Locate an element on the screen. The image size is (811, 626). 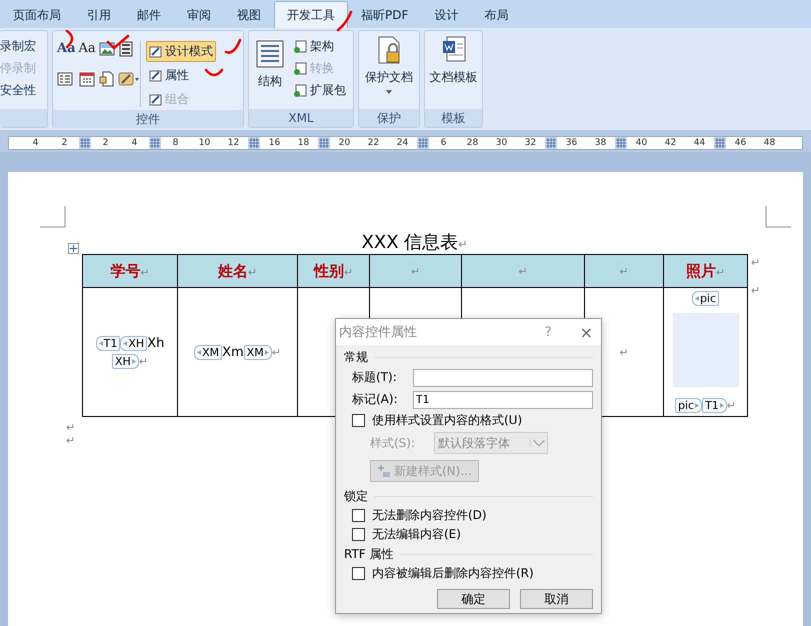
ribbon-tab: 邮件 is located at coordinates (149, 14).